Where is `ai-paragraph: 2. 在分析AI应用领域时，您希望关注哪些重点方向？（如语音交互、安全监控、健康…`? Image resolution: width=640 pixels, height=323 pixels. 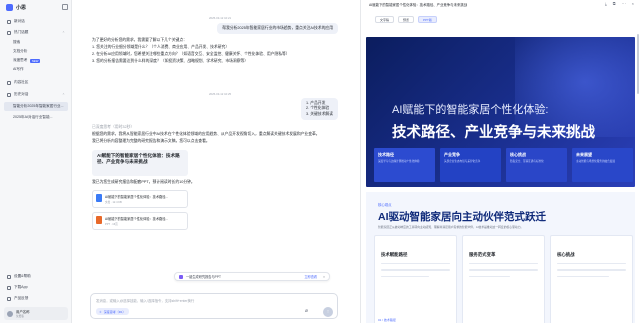
ai-paragraph: 2. 在分析AI应用领域时，您希望关注哪些重点方向？（如语音交互、安全监控、健康… is located at coordinates (191, 54).